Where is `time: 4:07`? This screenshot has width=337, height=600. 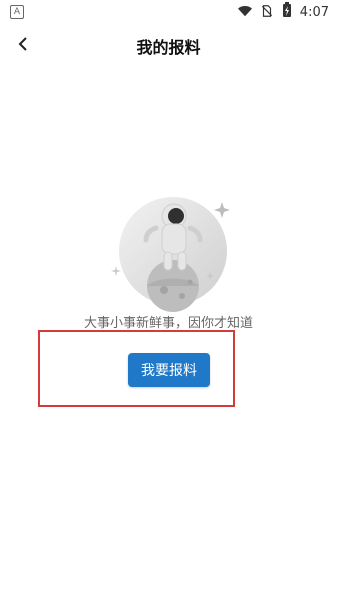 time: 4:07 is located at coordinates (314, 12).